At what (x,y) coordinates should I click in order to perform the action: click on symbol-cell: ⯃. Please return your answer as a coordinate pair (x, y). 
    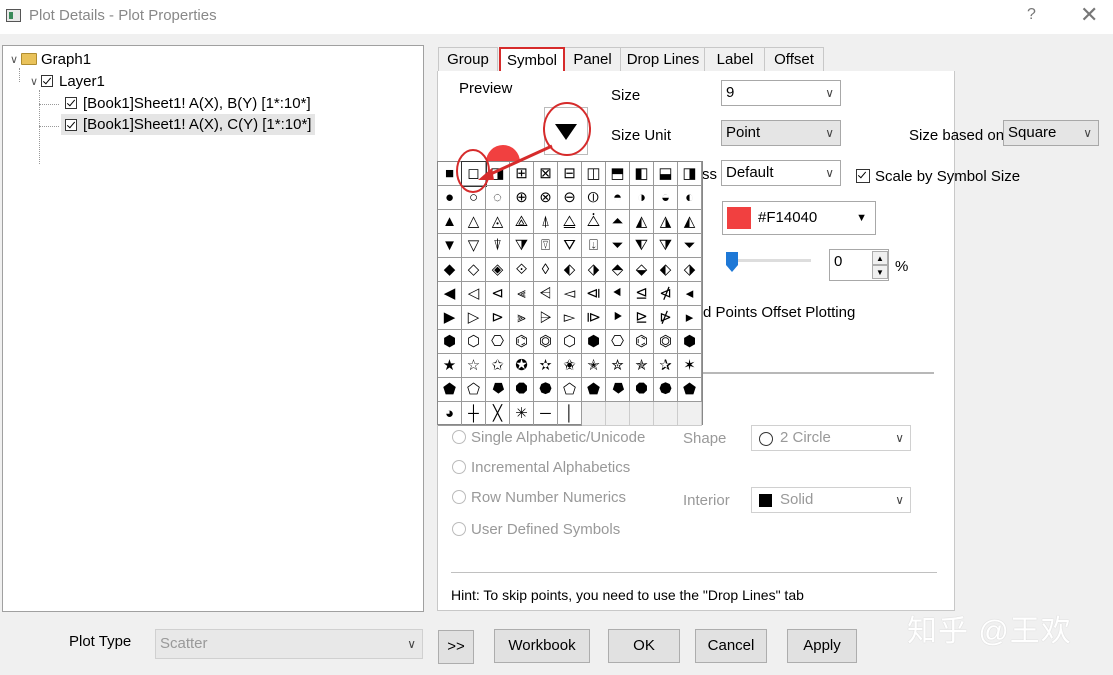
    Looking at the image, I should click on (522, 390).